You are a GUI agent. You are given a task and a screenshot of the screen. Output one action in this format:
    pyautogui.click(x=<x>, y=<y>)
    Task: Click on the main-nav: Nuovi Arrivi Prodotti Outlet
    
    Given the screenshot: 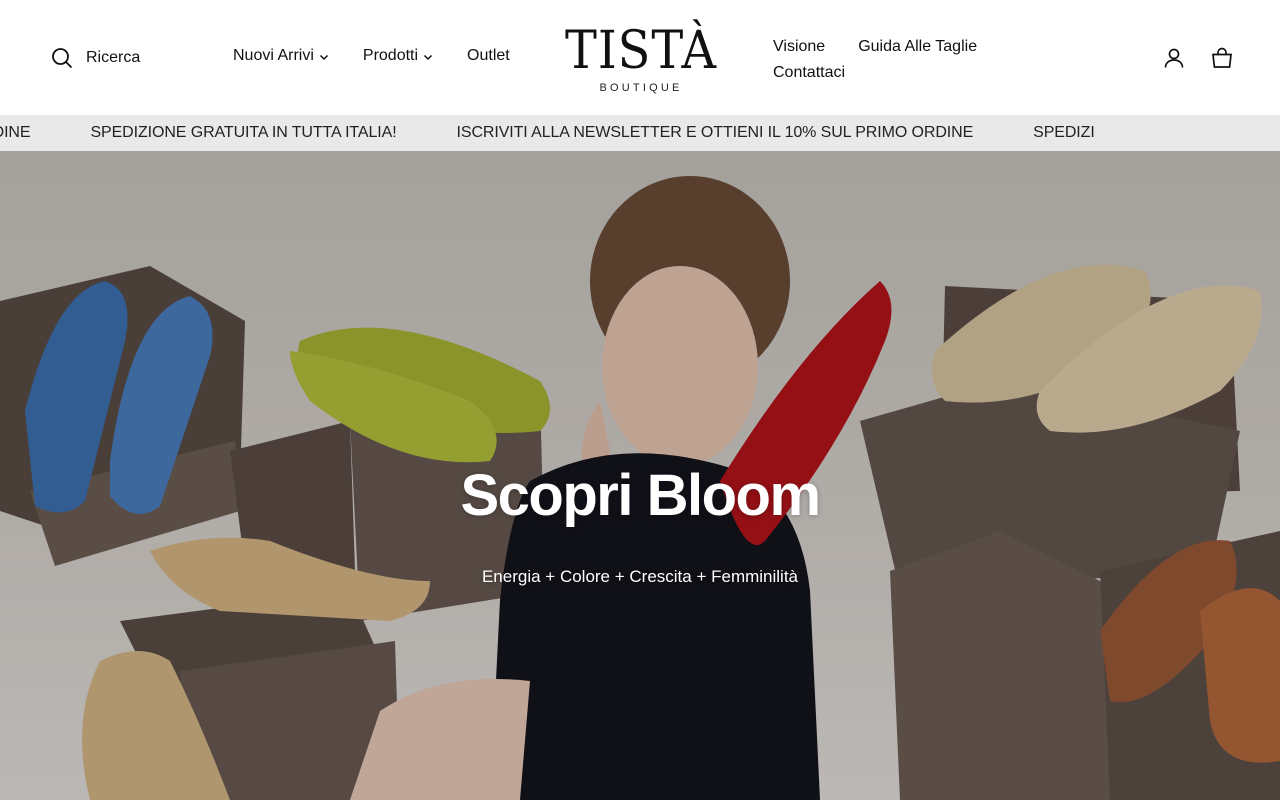 What is the action you would take?
    pyautogui.click(x=371, y=56)
    